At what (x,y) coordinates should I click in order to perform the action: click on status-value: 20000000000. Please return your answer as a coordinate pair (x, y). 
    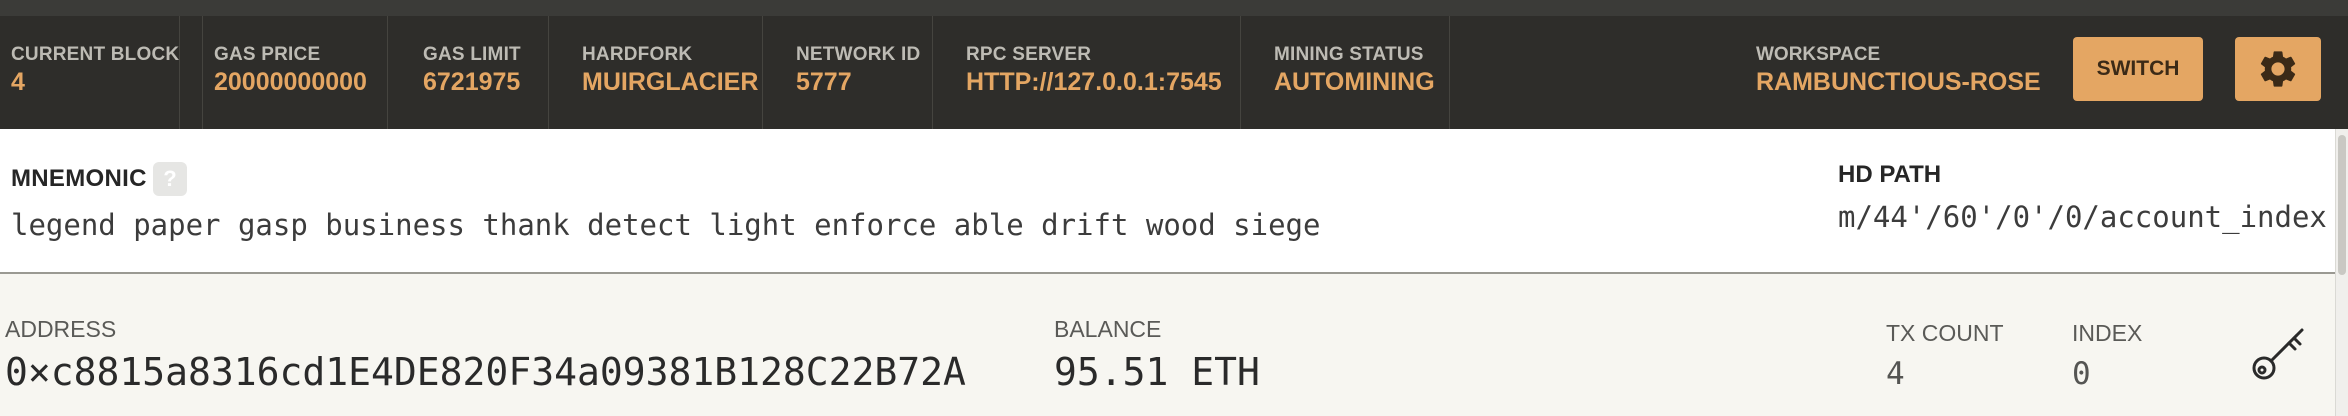
    Looking at the image, I should click on (290, 82).